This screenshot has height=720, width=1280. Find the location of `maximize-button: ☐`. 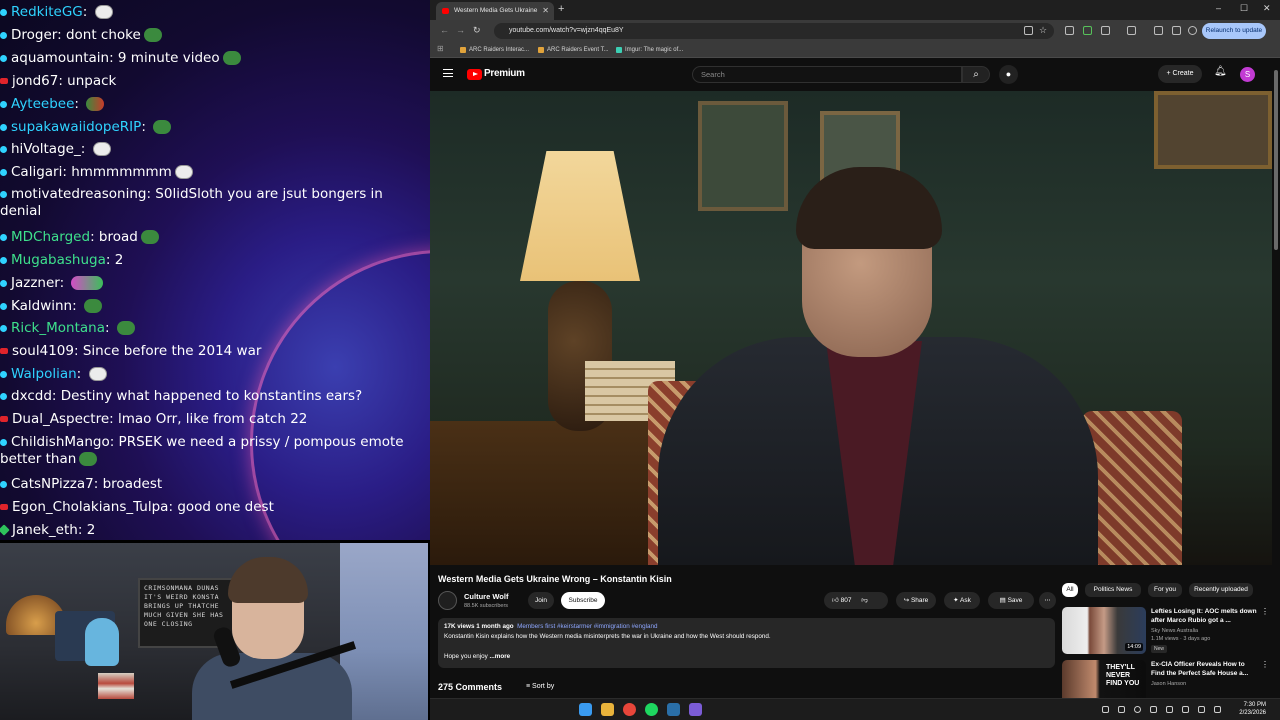

maximize-button: ☐ is located at coordinates (1244, 8).